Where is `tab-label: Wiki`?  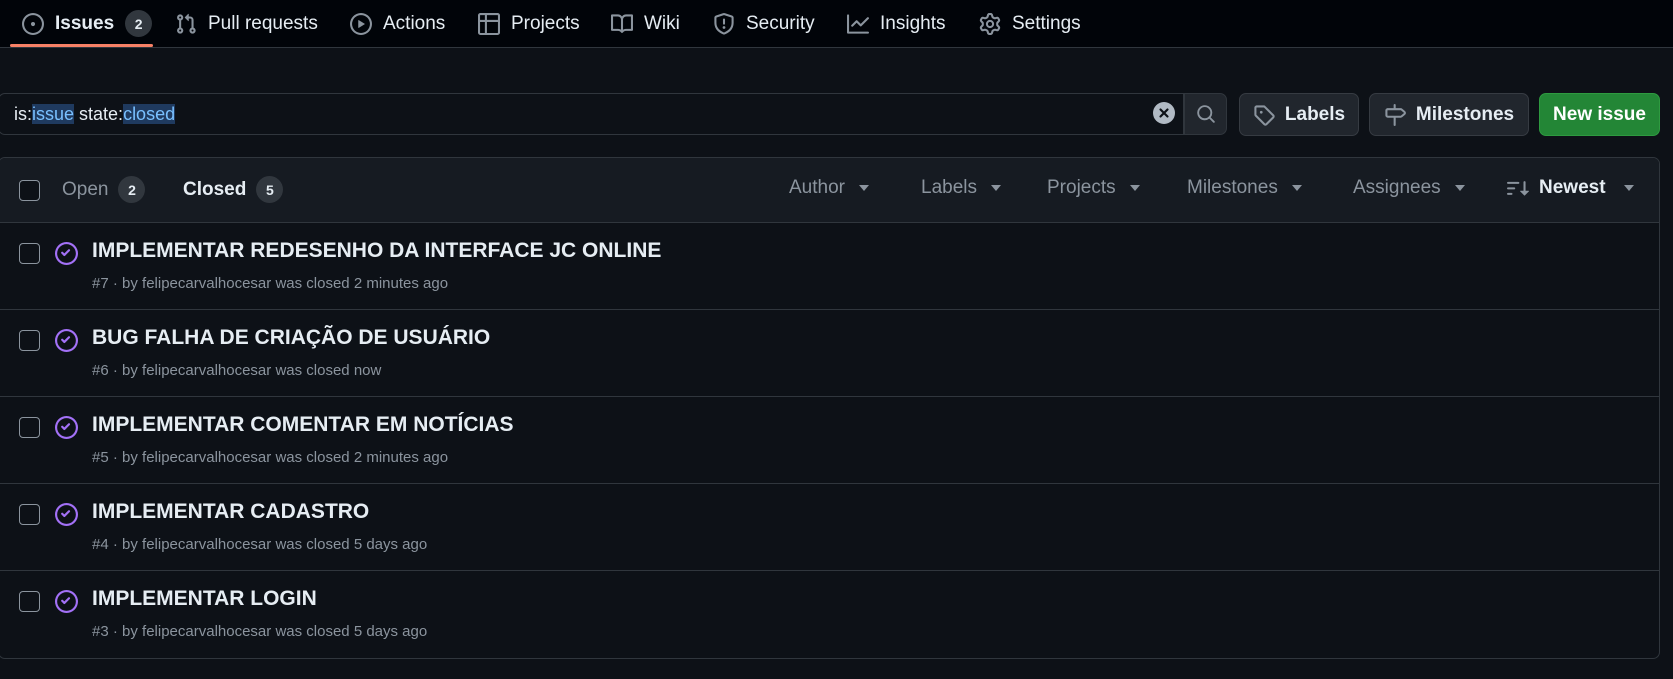
tab-label: Wiki is located at coordinates (662, 23).